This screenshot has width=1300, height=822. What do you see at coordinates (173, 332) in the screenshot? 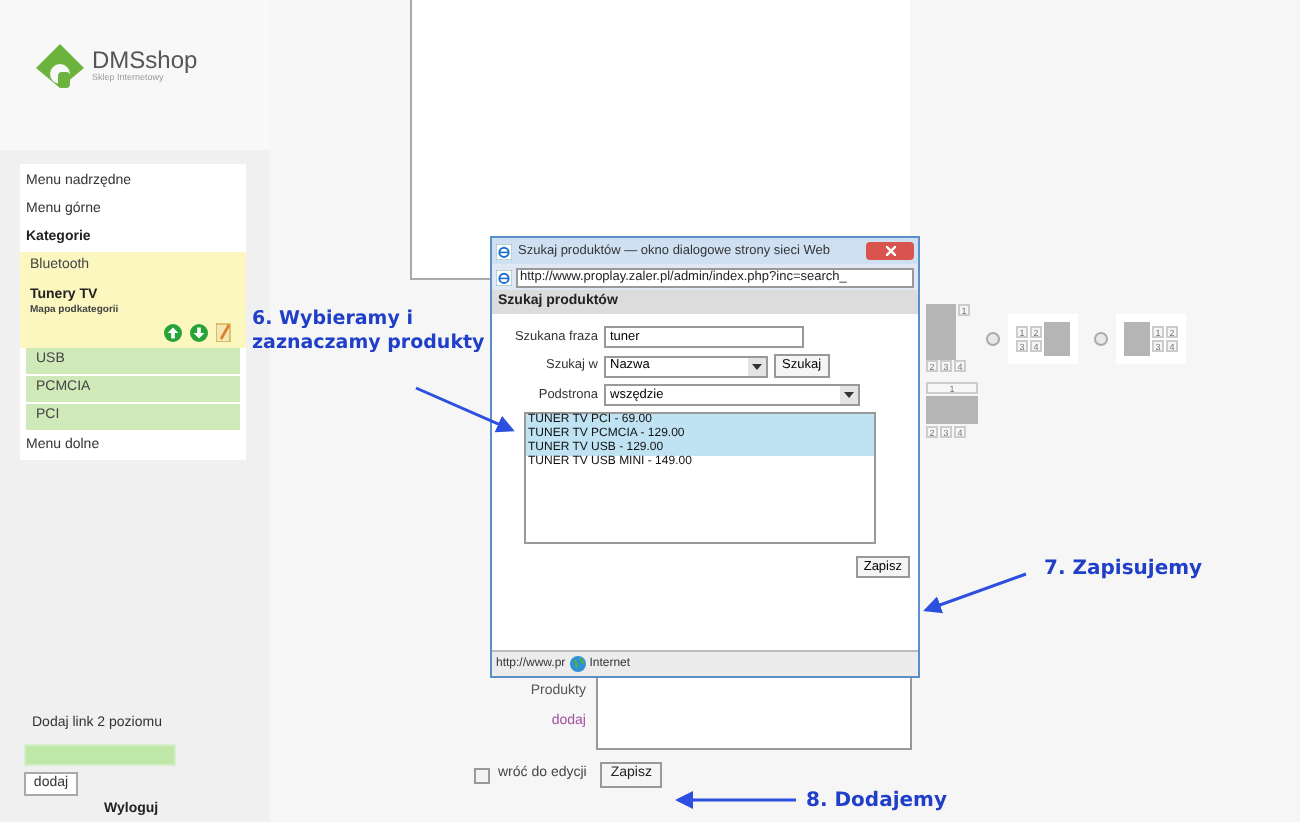
I see `up-arrow-icon` at bounding box center [173, 332].